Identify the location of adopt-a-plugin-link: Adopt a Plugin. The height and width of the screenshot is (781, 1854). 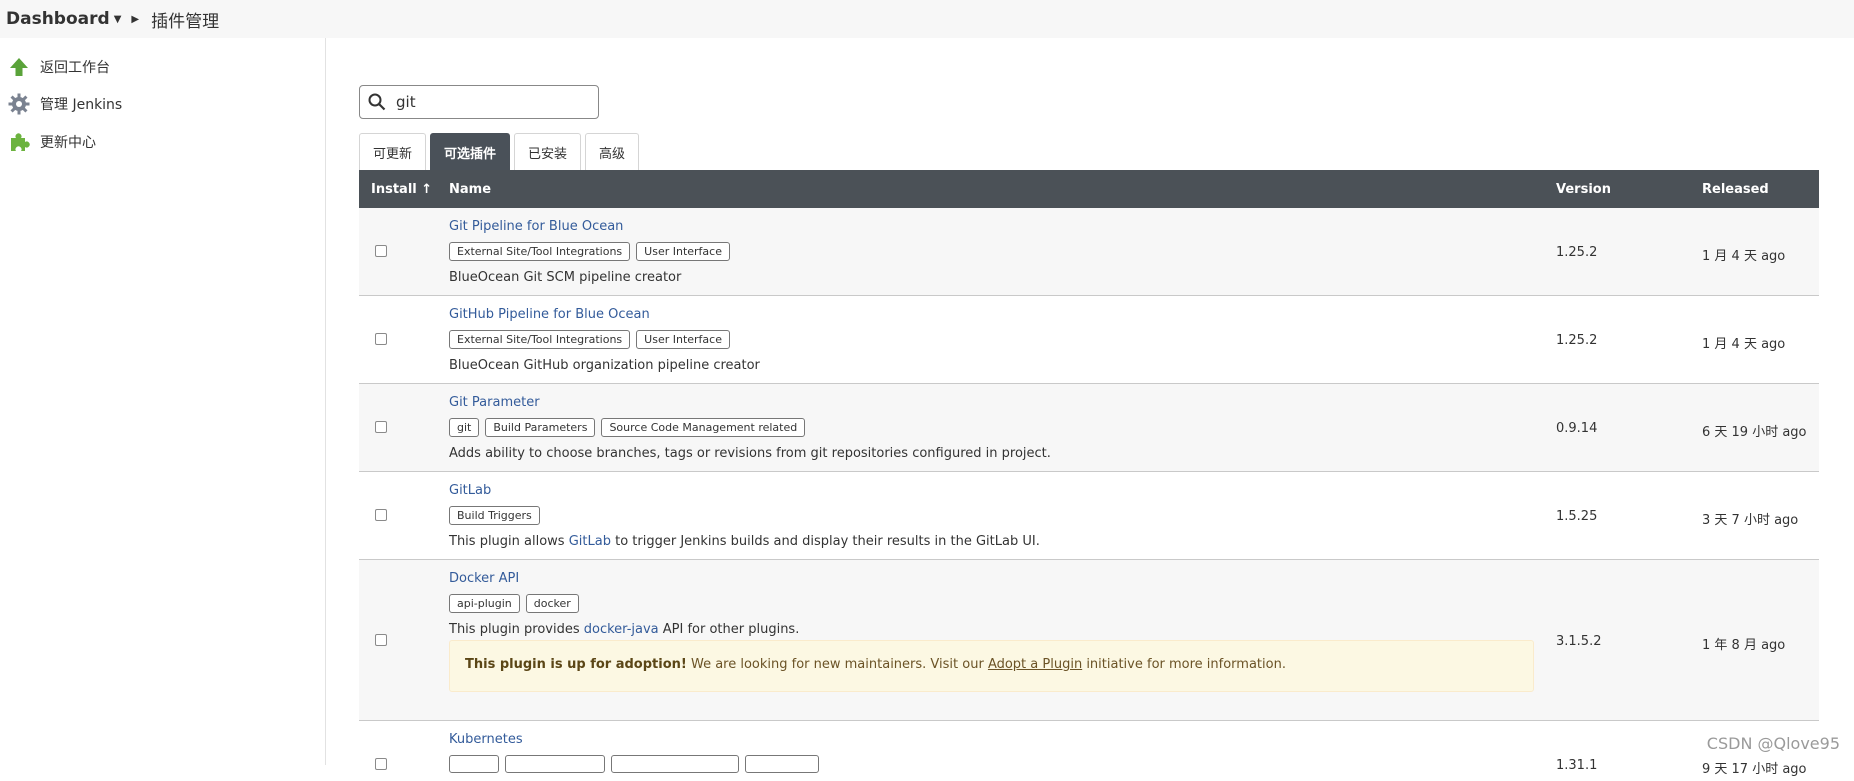
(1035, 664).